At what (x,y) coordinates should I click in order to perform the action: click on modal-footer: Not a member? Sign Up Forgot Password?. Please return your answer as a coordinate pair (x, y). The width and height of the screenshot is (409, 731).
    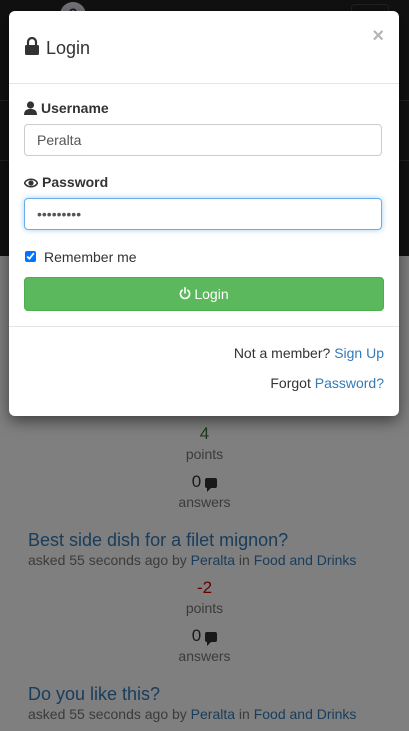
    Looking at the image, I should click on (204, 371).